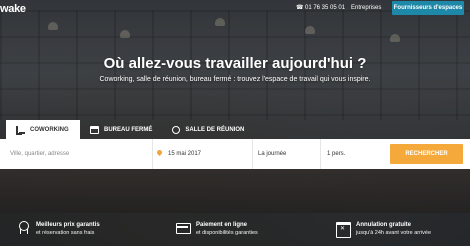  I want to click on credit-card-icon, so click(183, 228).